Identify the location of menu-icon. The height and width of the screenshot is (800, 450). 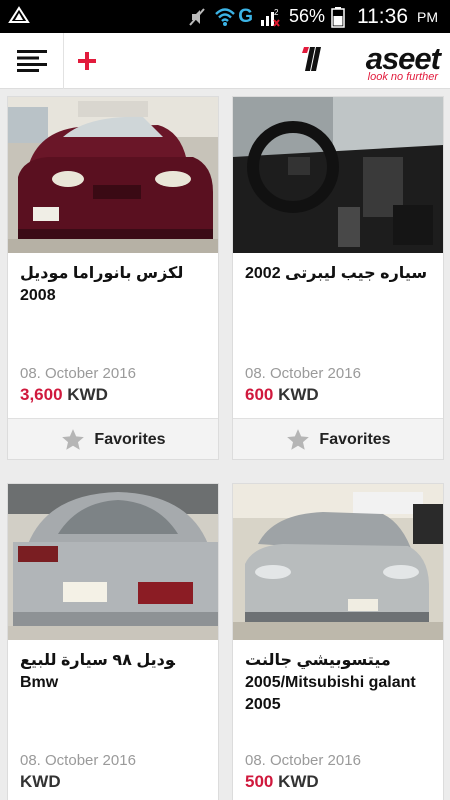
(31, 61).